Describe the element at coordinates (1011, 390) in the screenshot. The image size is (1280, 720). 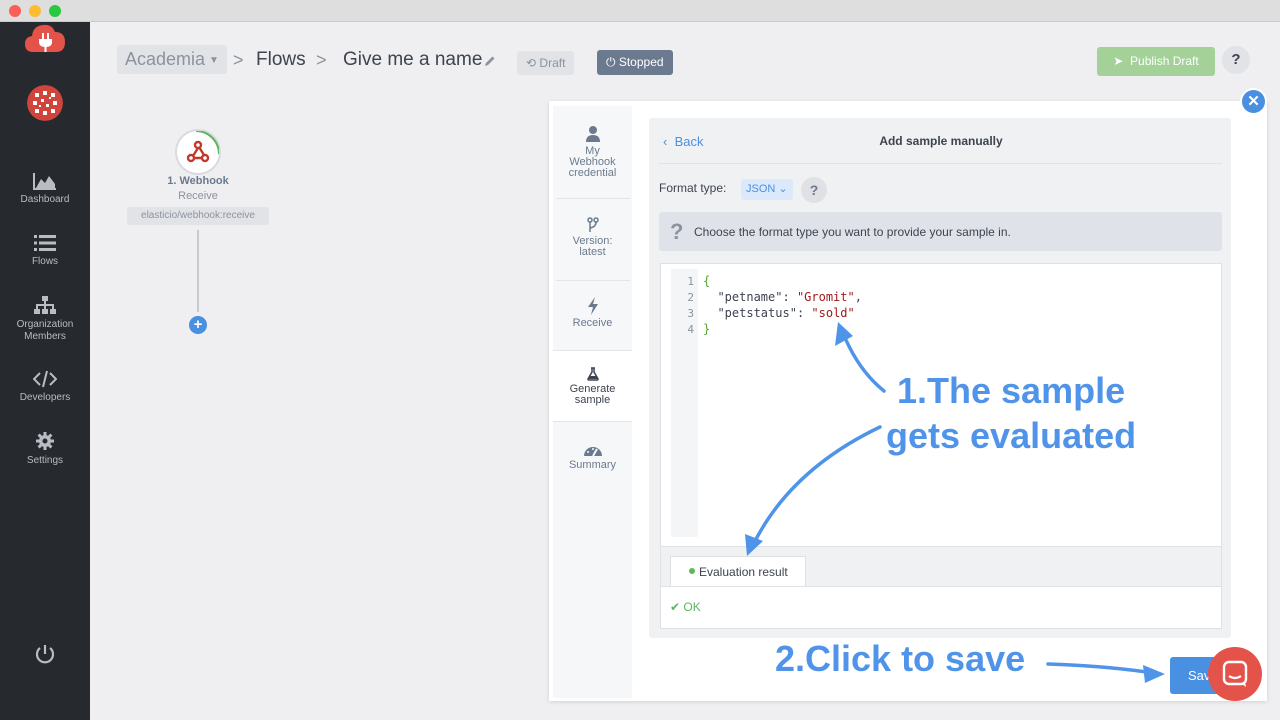
I see `annotation-step-1-line-1: 1.The sample` at that location.